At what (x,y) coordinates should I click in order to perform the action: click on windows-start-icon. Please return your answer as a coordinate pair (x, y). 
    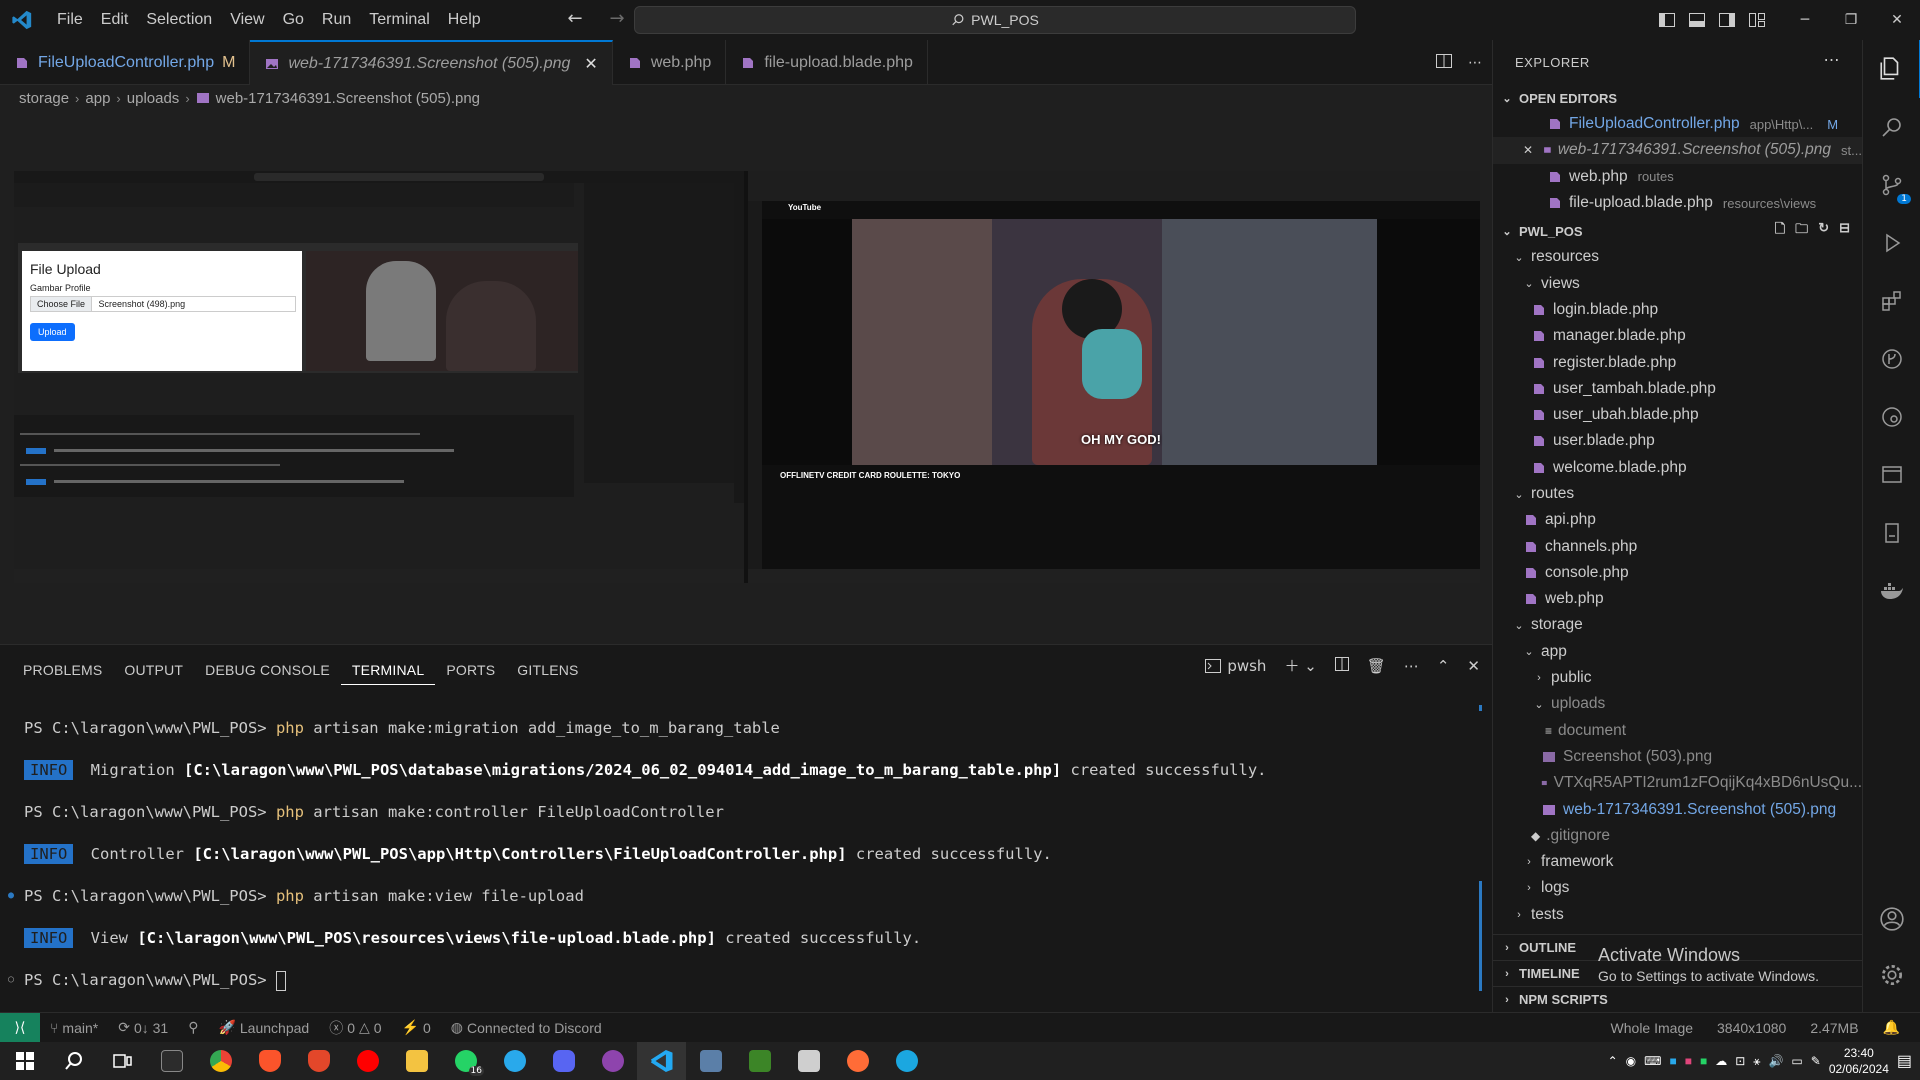
    Looking at the image, I should click on (24, 1061).